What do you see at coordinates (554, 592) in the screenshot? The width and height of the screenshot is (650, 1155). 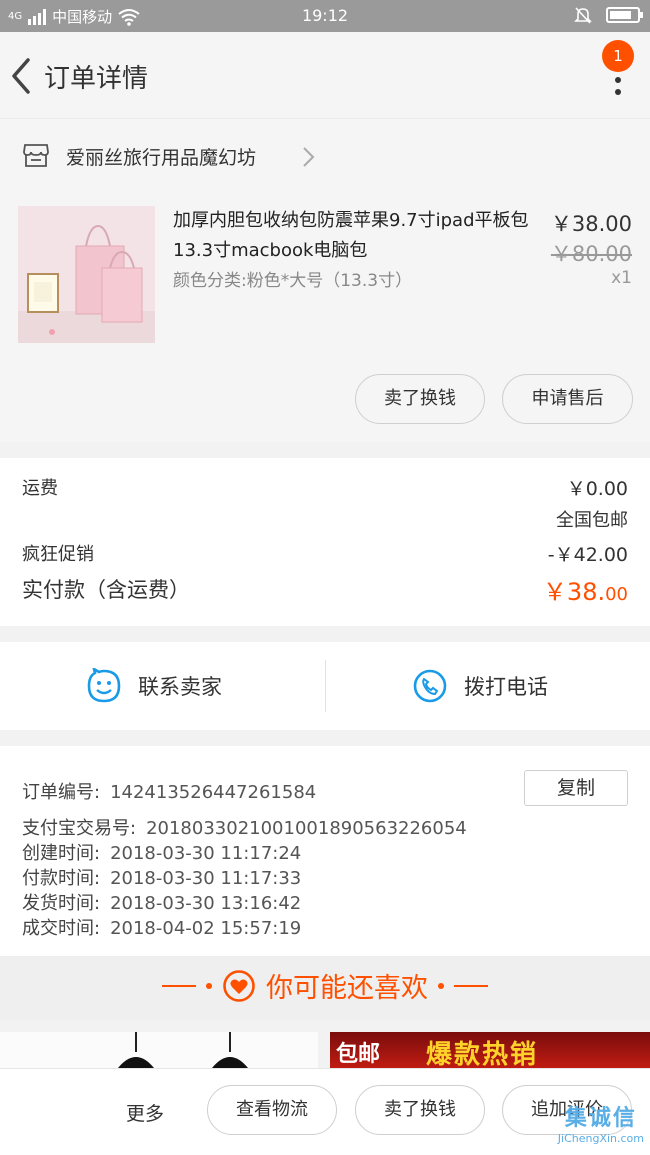 I see `paid-currency: ￥` at bounding box center [554, 592].